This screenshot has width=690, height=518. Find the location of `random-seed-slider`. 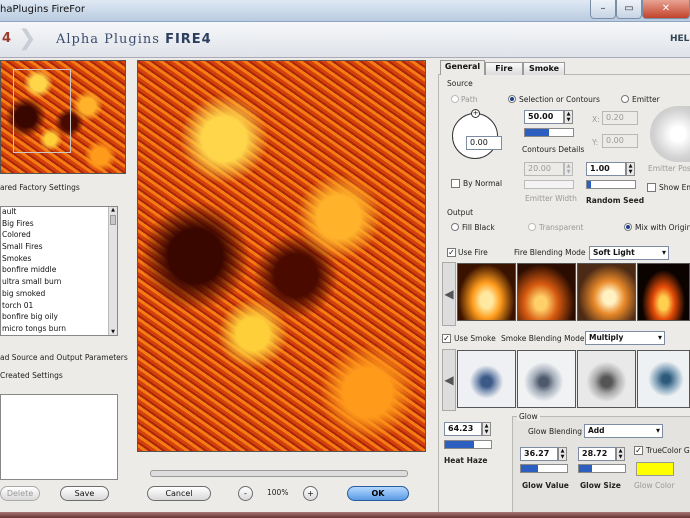

random-seed-slider is located at coordinates (611, 184).